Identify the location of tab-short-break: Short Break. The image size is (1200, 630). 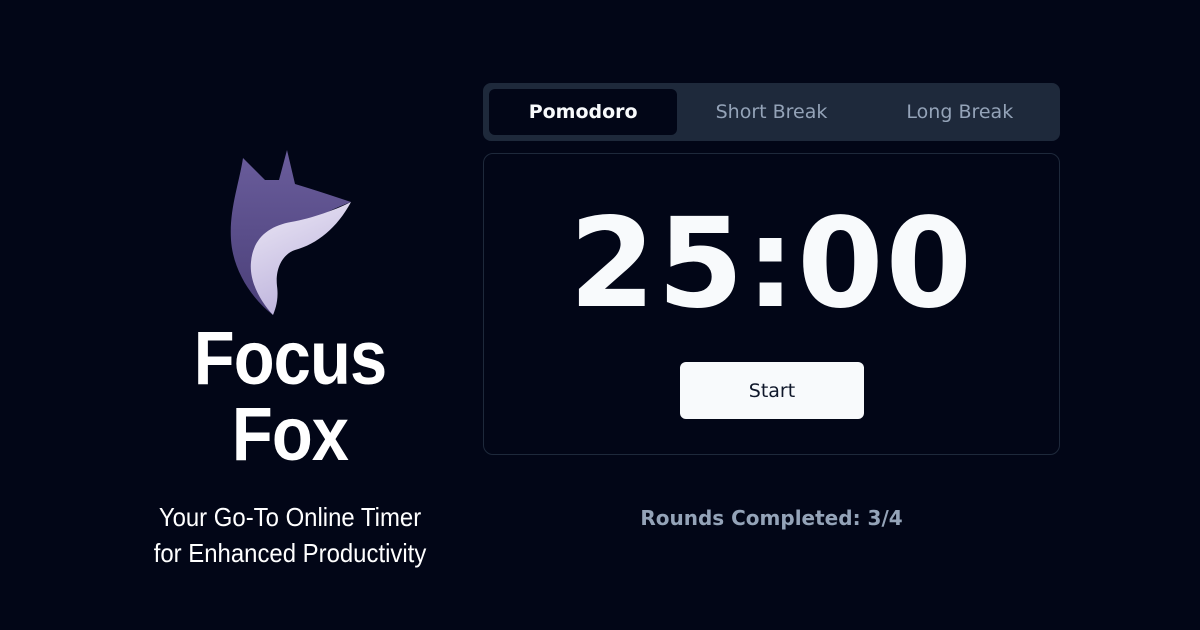
(771, 112).